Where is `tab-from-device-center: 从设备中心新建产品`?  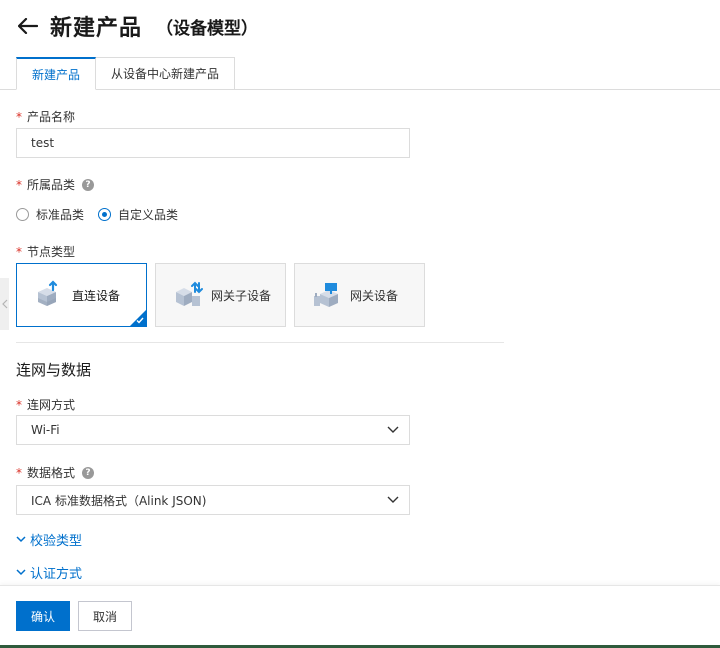
tab-from-device-center: 从设备中心新建产品 is located at coordinates (166, 73).